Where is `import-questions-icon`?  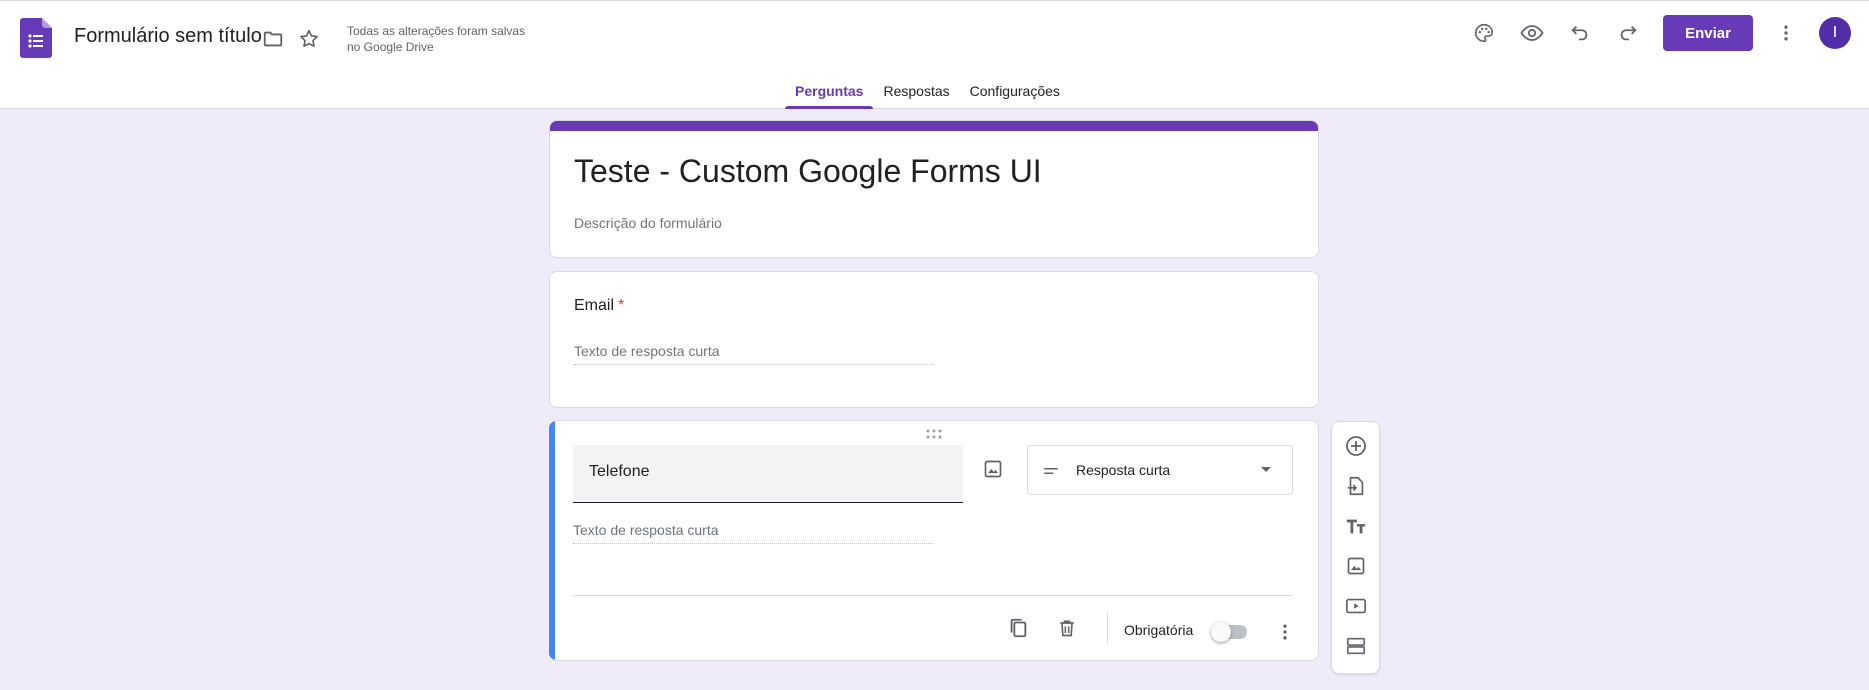
import-questions-icon is located at coordinates (1356, 486).